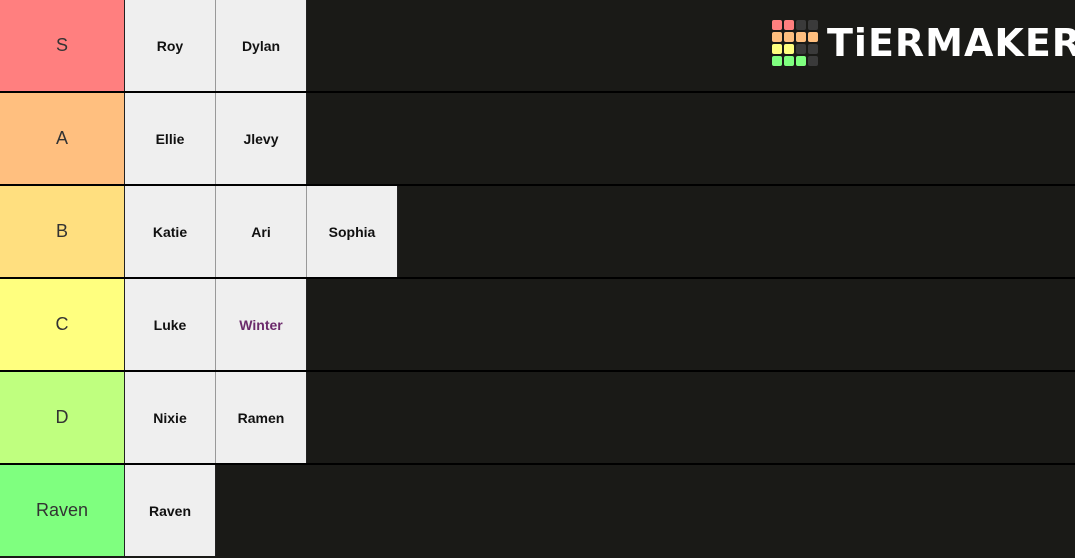  What do you see at coordinates (62, 510) in the screenshot?
I see `tier-label: Raven` at bounding box center [62, 510].